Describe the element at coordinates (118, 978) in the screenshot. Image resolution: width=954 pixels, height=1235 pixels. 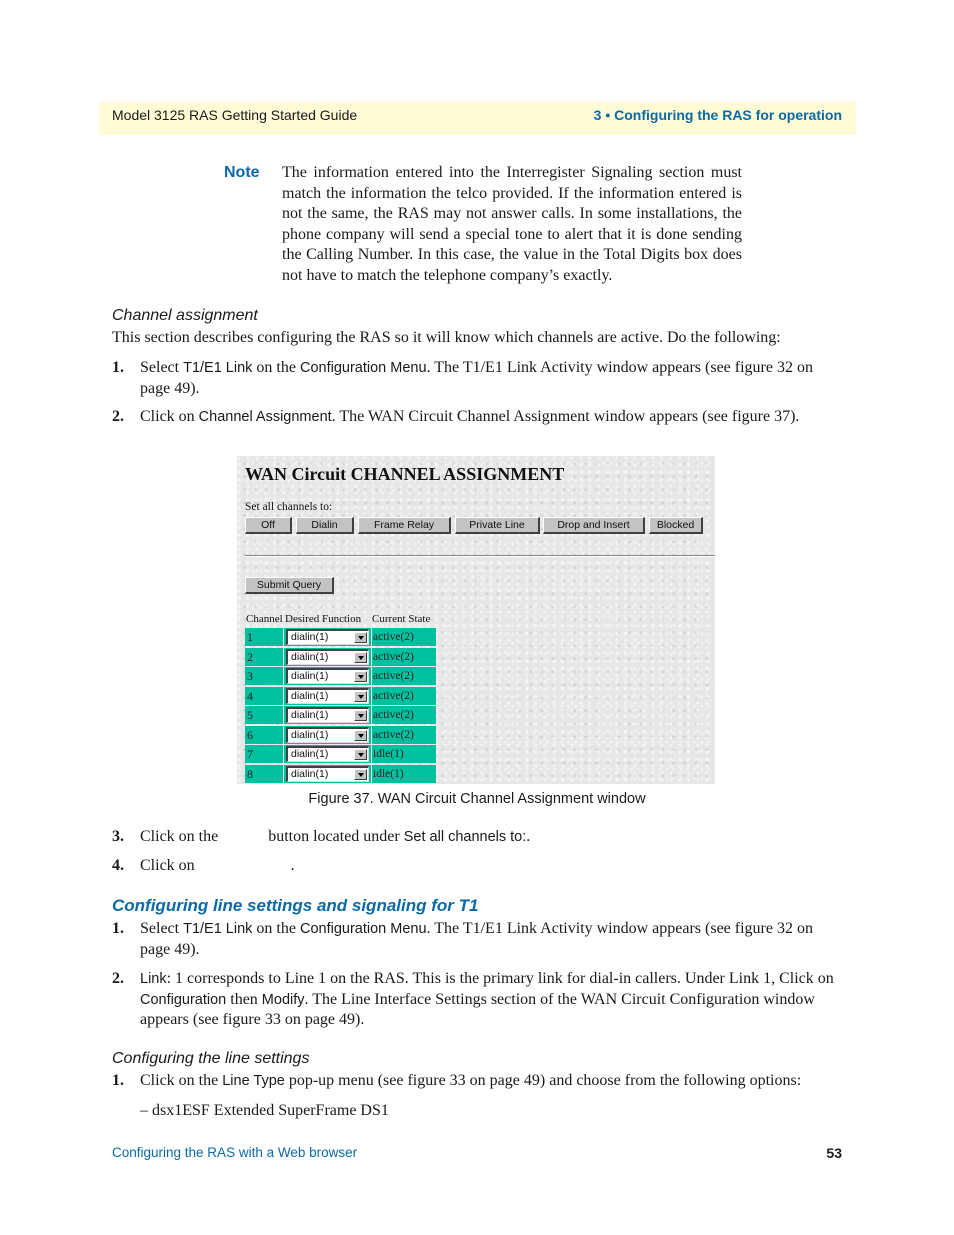
I see `step-number: 2.` at that location.